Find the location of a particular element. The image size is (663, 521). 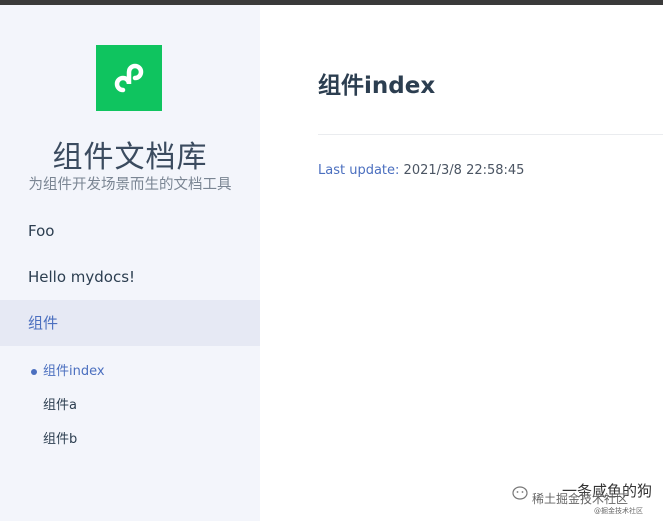

sidebar-subitem-label: 组件index is located at coordinates (74, 371).